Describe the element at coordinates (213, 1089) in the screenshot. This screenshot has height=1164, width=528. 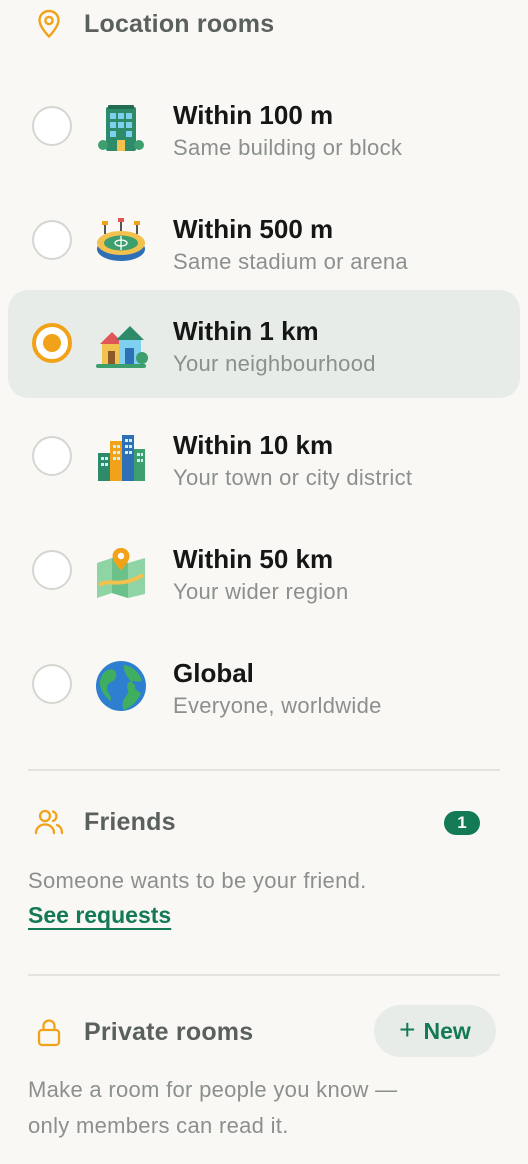
I see `private-rooms-description-line1: Make a room for people you know —` at that location.